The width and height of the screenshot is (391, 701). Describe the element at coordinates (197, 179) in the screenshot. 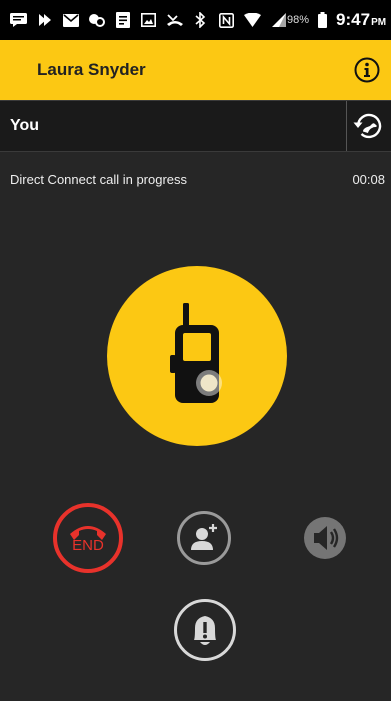

I see `call-status-row: Direct Connect call in progress 00:08` at that location.